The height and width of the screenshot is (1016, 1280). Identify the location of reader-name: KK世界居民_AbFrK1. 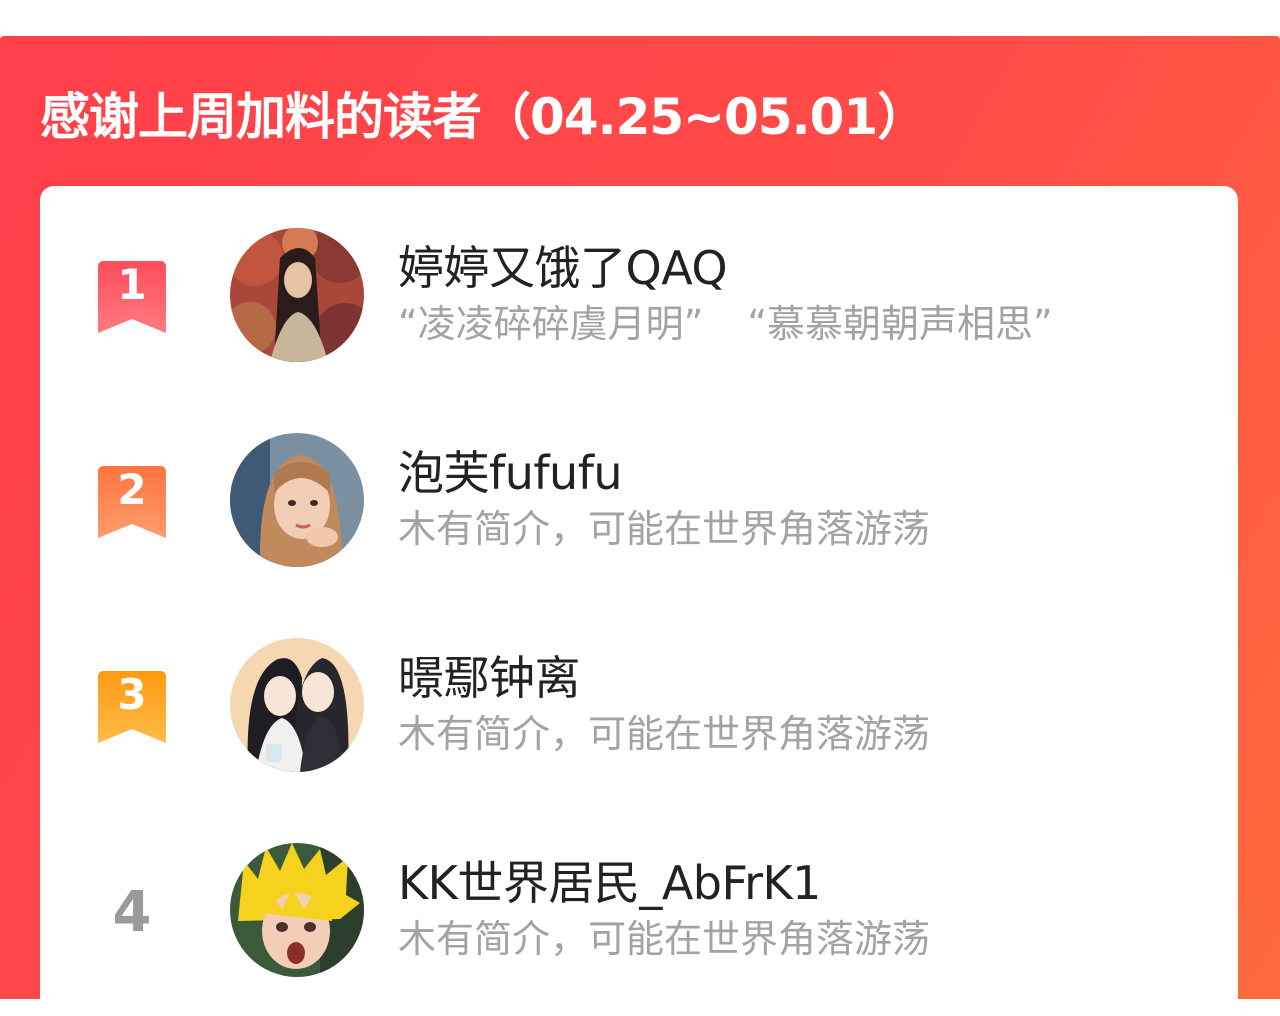
(609, 883).